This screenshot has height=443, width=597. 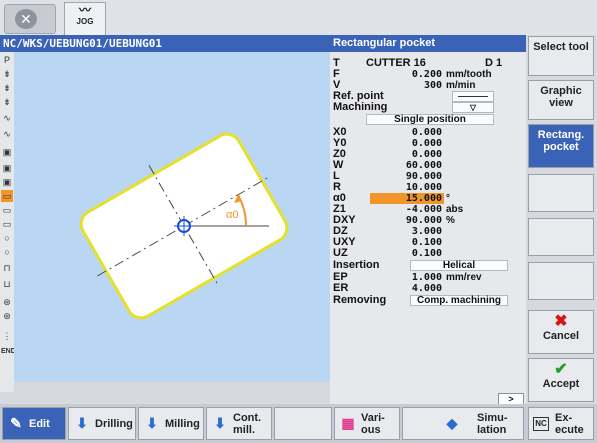 I want to click on param-row-machining: Machining ▽, so click(x=428, y=107).